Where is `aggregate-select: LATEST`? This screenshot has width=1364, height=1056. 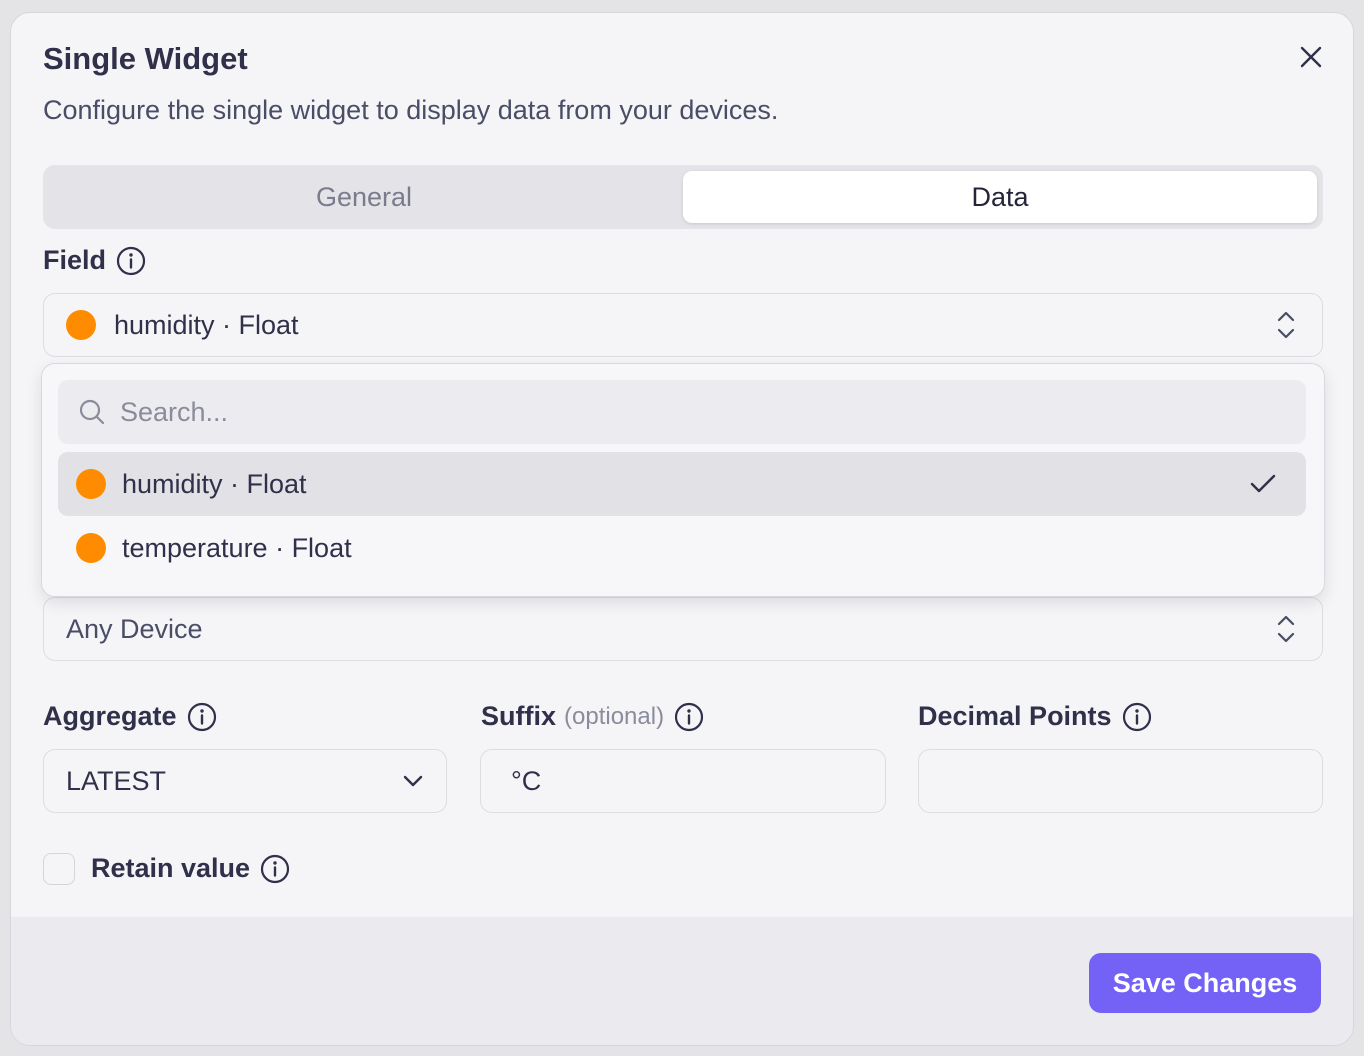 aggregate-select: LATEST is located at coordinates (245, 781).